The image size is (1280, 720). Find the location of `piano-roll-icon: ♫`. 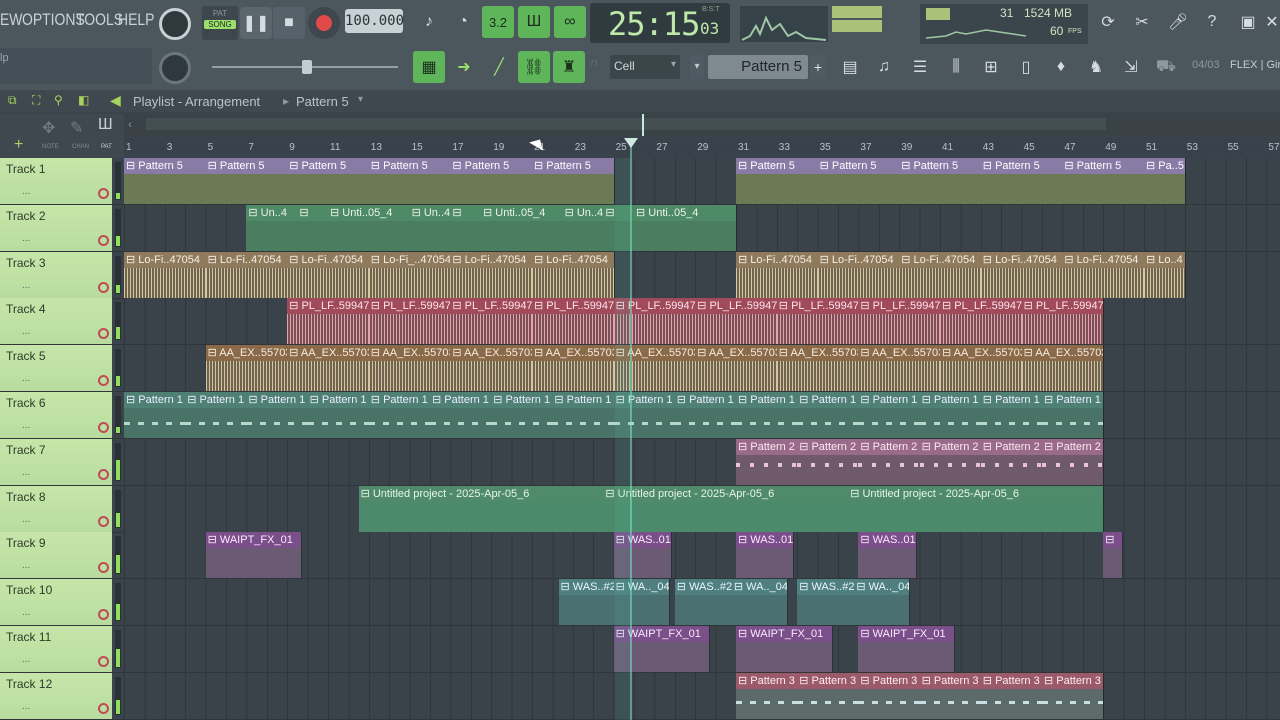

piano-roll-icon: ♫ is located at coordinates (884, 67).